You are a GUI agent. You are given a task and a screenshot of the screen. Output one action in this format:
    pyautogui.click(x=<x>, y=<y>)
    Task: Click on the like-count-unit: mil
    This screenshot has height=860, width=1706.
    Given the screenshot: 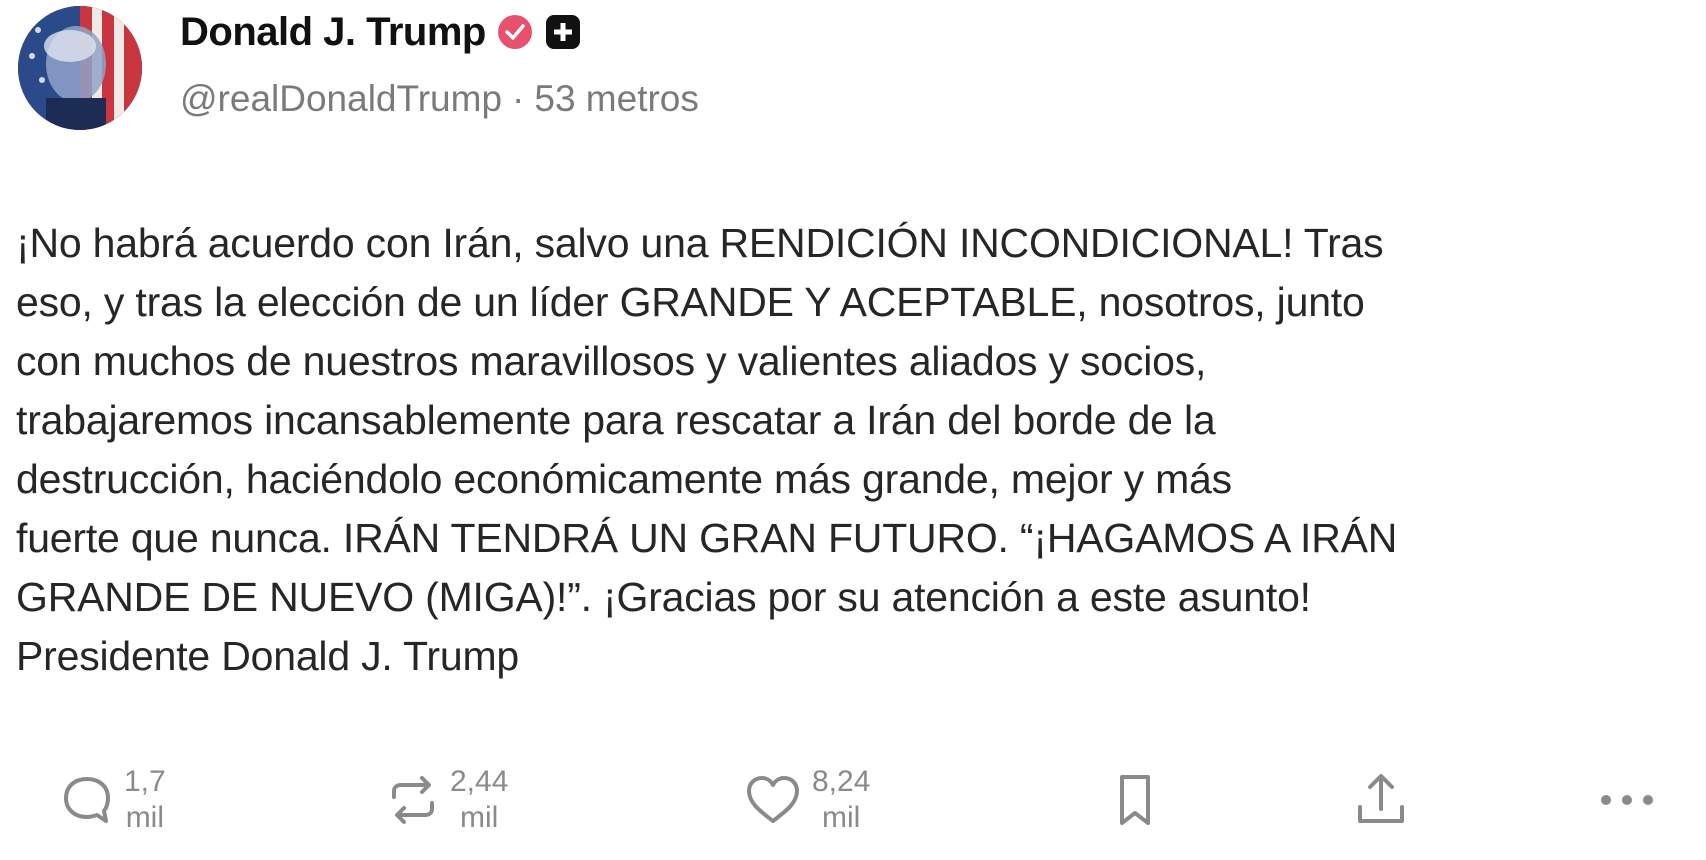 What is the action you would take?
    pyautogui.click(x=841, y=817)
    